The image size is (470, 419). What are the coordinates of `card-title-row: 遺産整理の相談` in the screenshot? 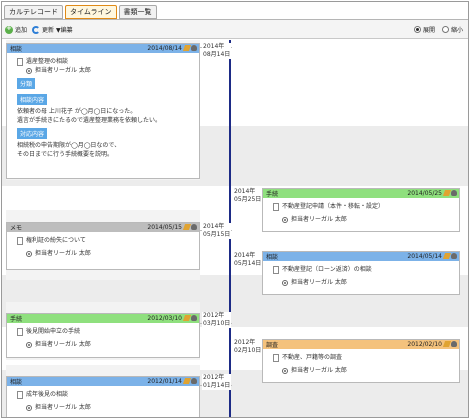 It's located at (106, 61).